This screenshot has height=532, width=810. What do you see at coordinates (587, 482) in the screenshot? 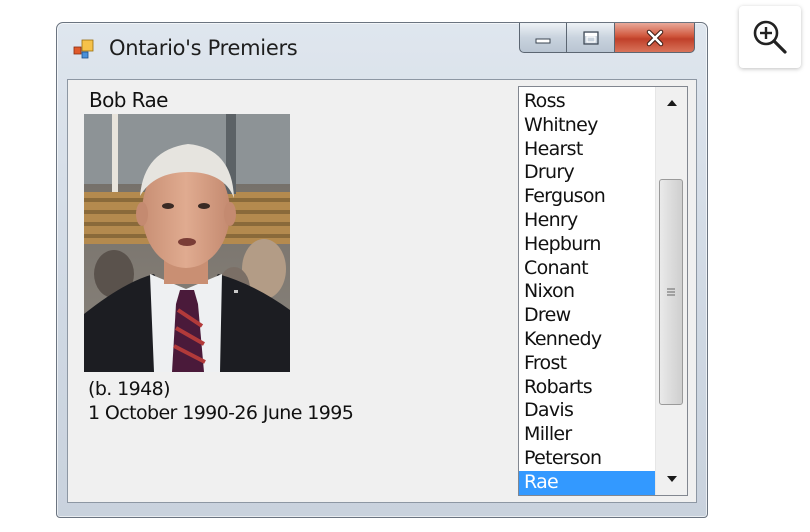
I see `list-item: Rae` at bounding box center [587, 482].